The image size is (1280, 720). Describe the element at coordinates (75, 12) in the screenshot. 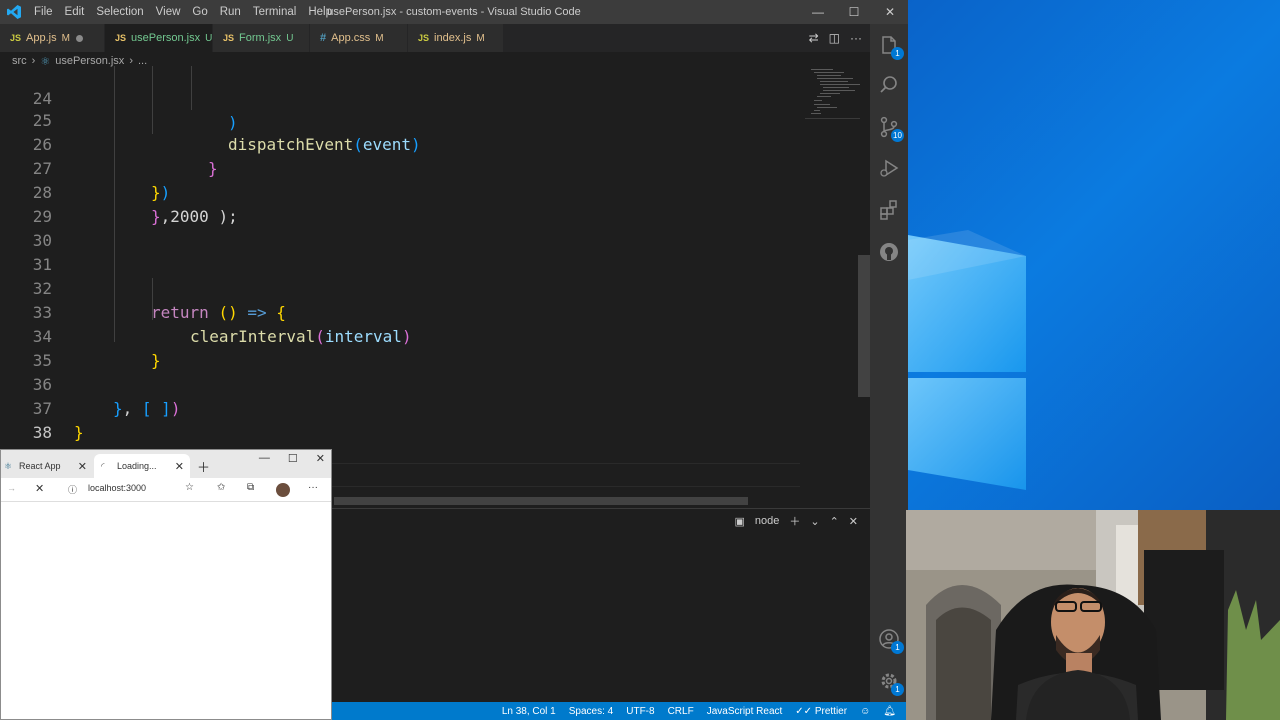

I see `menu-edit: Edit` at that location.